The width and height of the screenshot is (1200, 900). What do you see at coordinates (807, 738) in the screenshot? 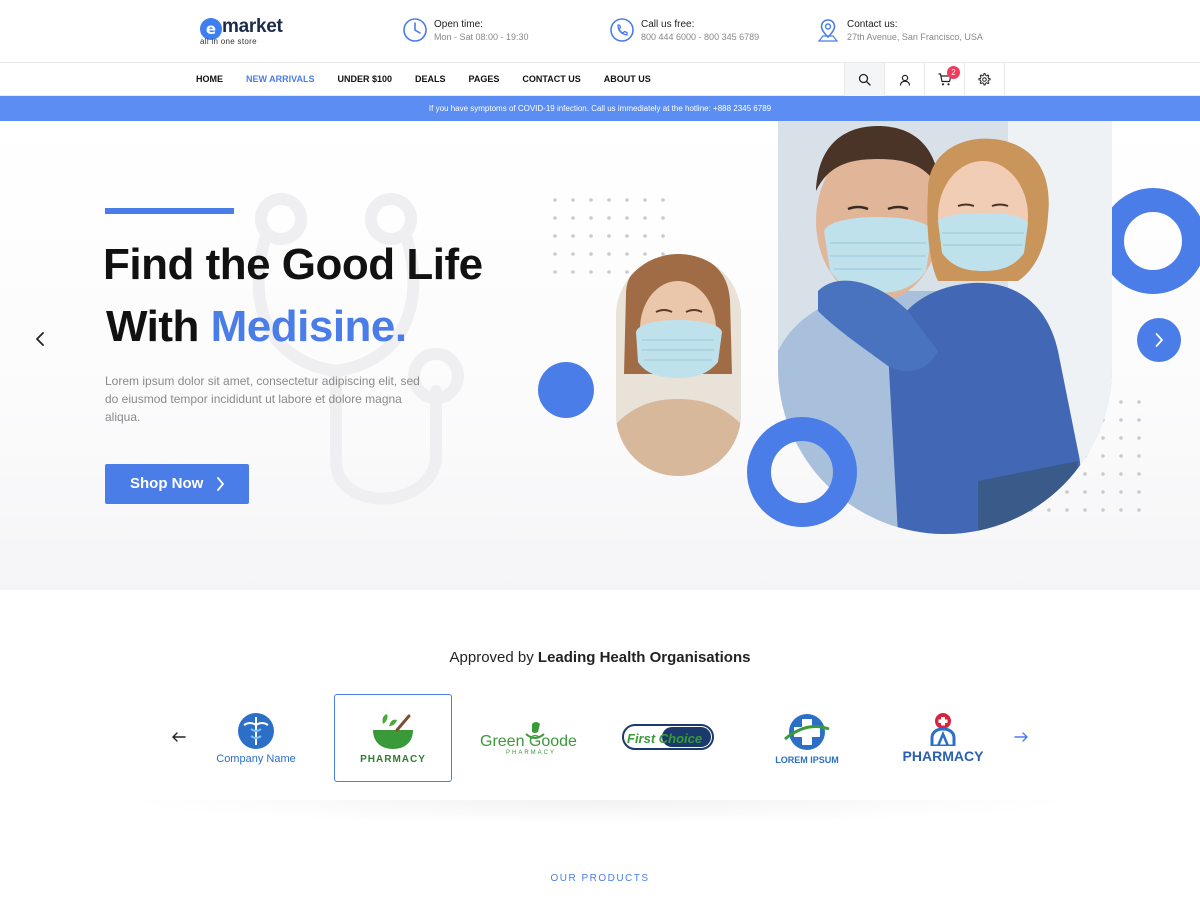
I see `partner-logo-lorem-ipsum: LOREM IPSUM` at bounding box center [807, 738].